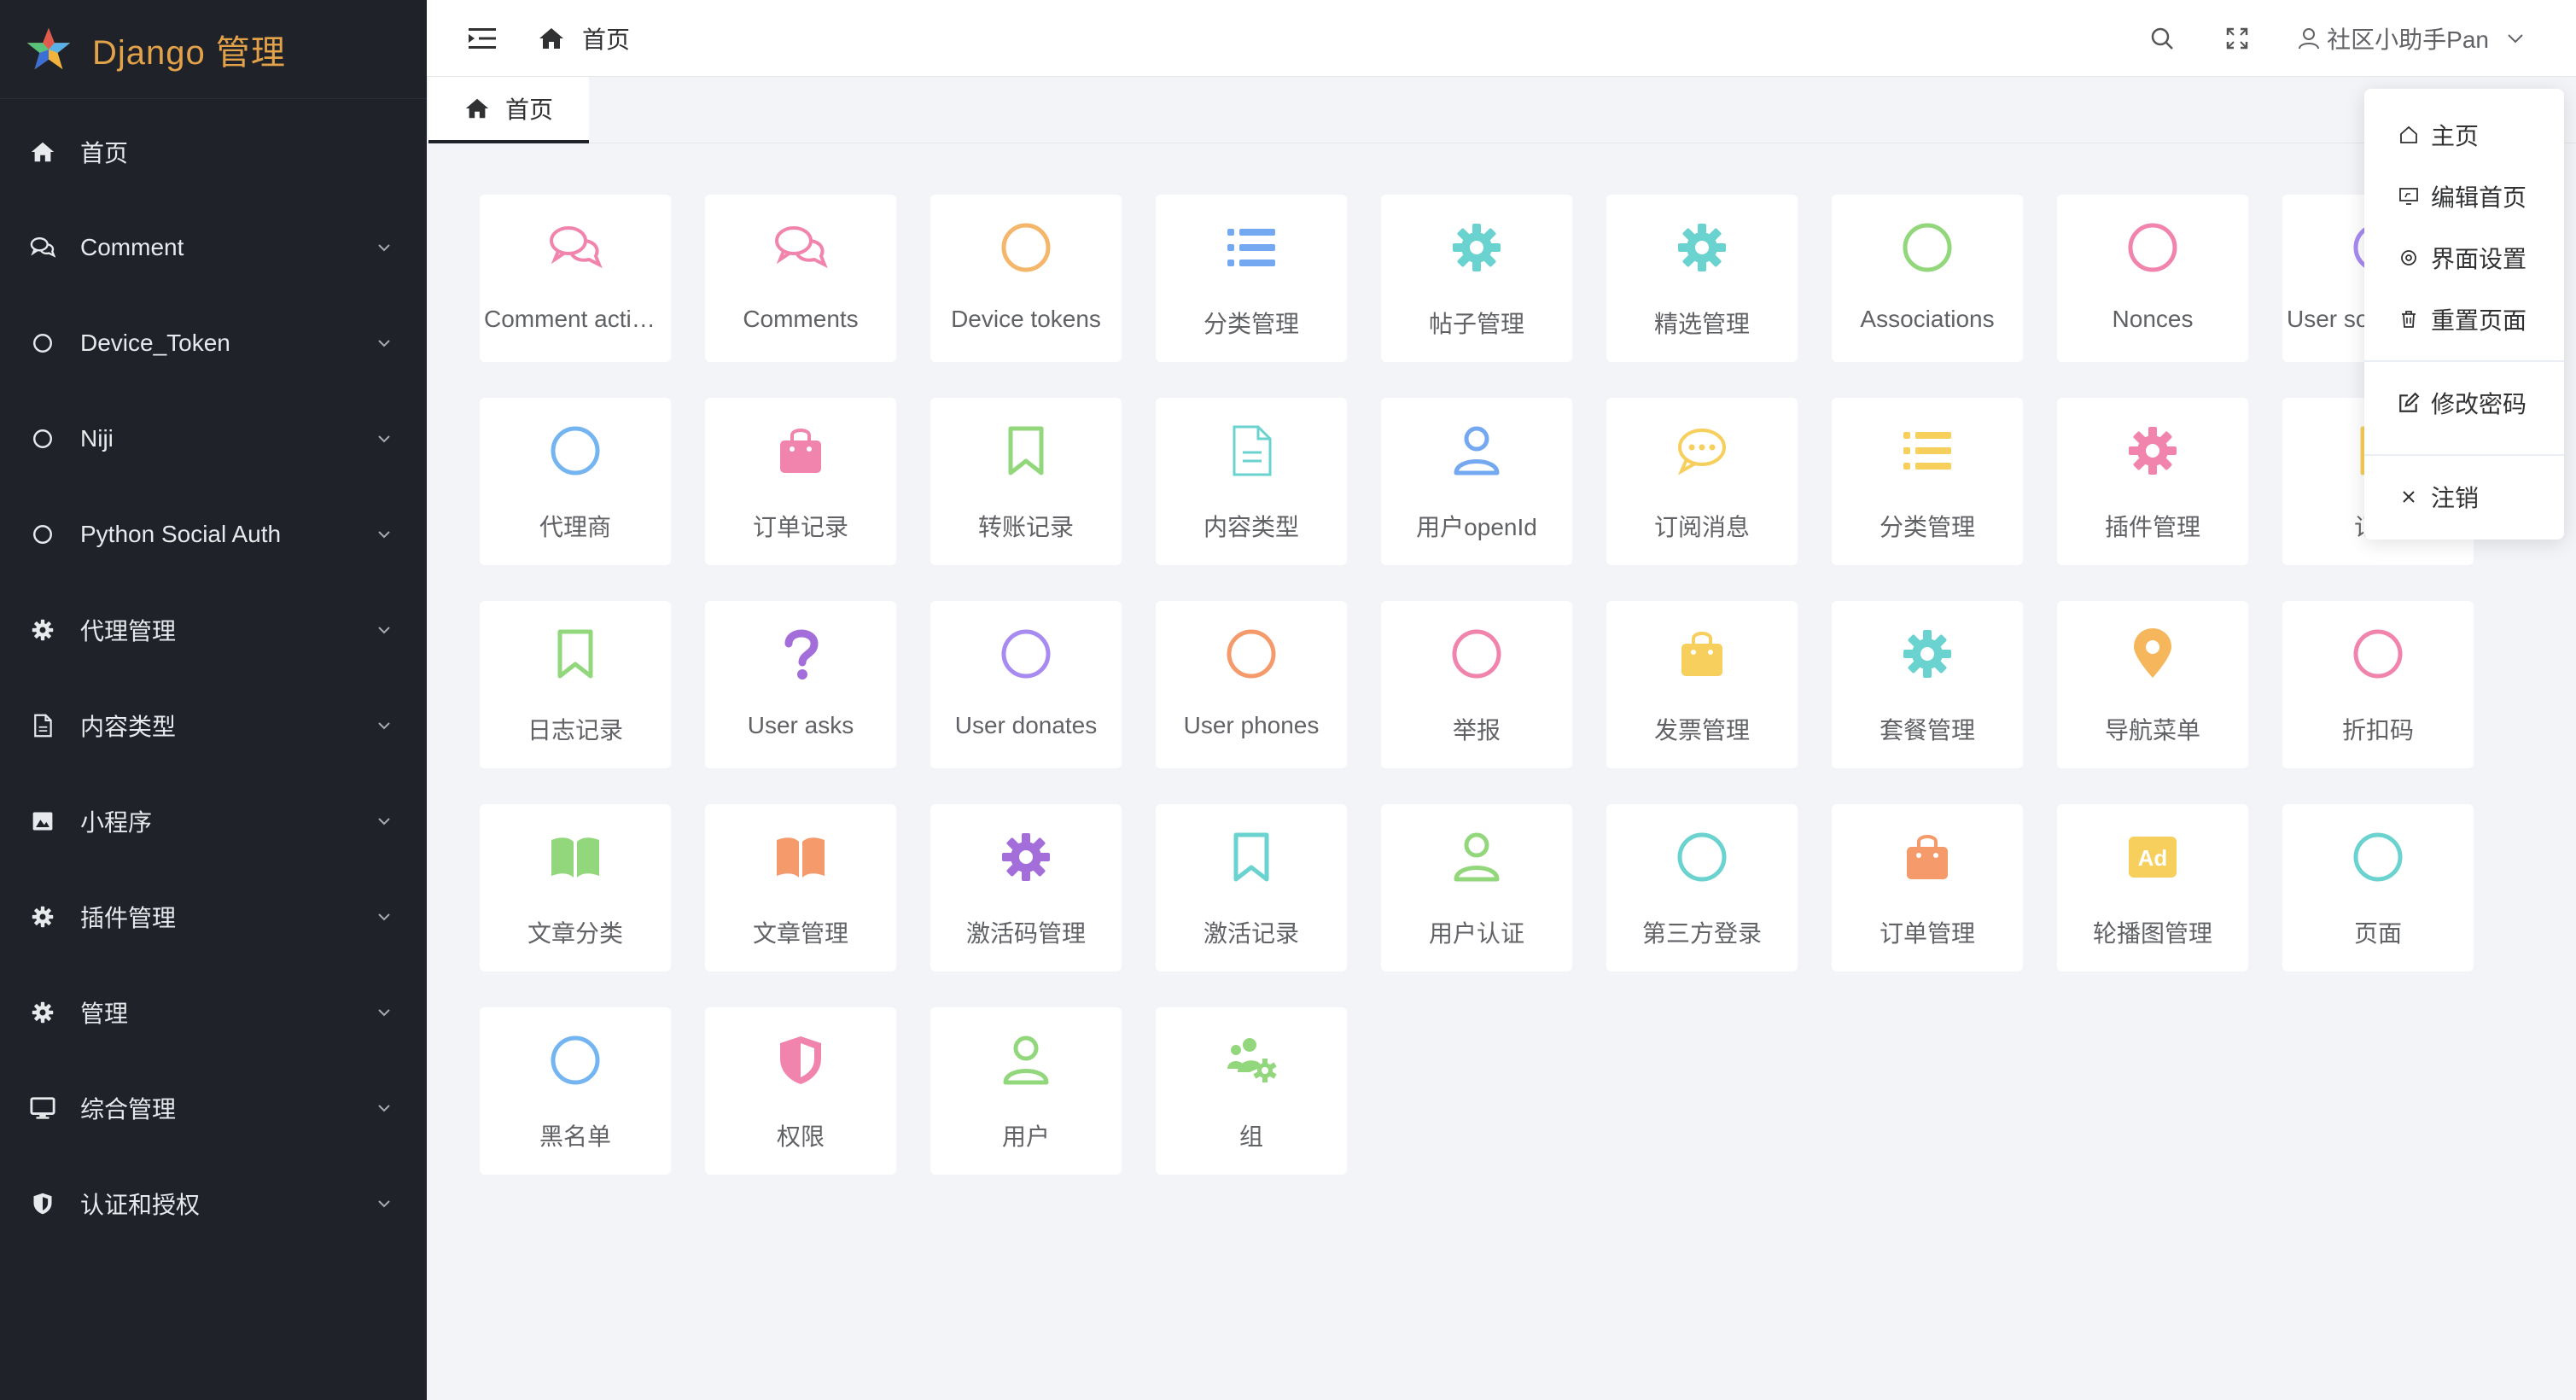  I want to click on dropdown-item: 主页, so click(2464, 135).